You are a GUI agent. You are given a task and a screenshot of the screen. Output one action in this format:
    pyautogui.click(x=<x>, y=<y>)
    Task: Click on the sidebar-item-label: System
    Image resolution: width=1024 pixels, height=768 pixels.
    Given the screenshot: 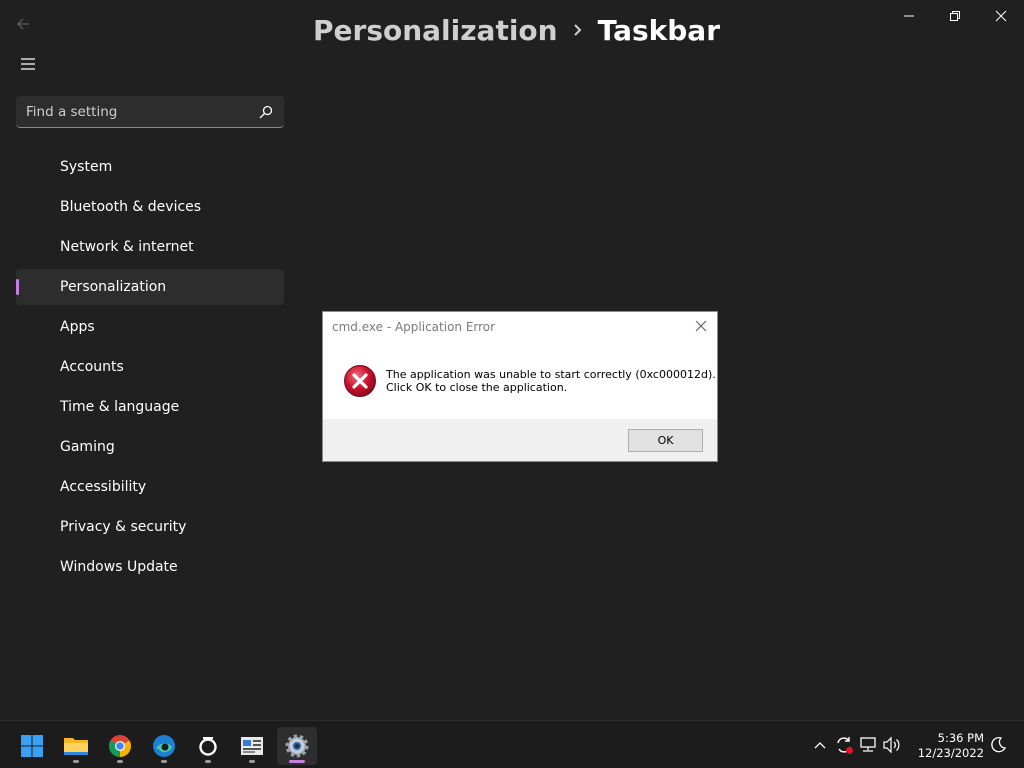 What is the action you would take?
    pyautogui.click(x=86, y=167)
    